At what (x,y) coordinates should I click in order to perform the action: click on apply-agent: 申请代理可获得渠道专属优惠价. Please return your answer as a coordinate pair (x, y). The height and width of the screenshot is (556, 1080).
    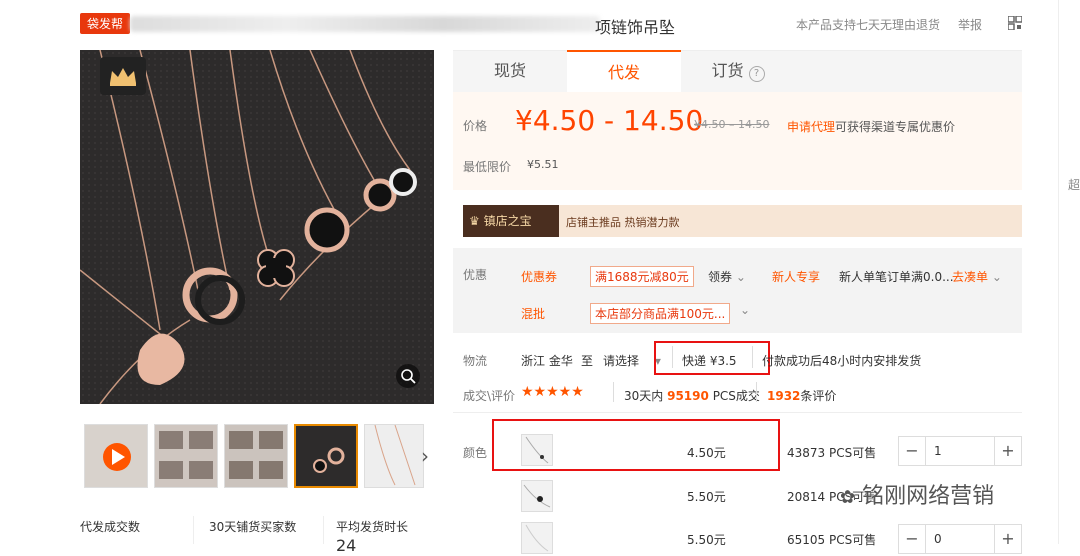
    Looking at the image, I should click on (871, 126).